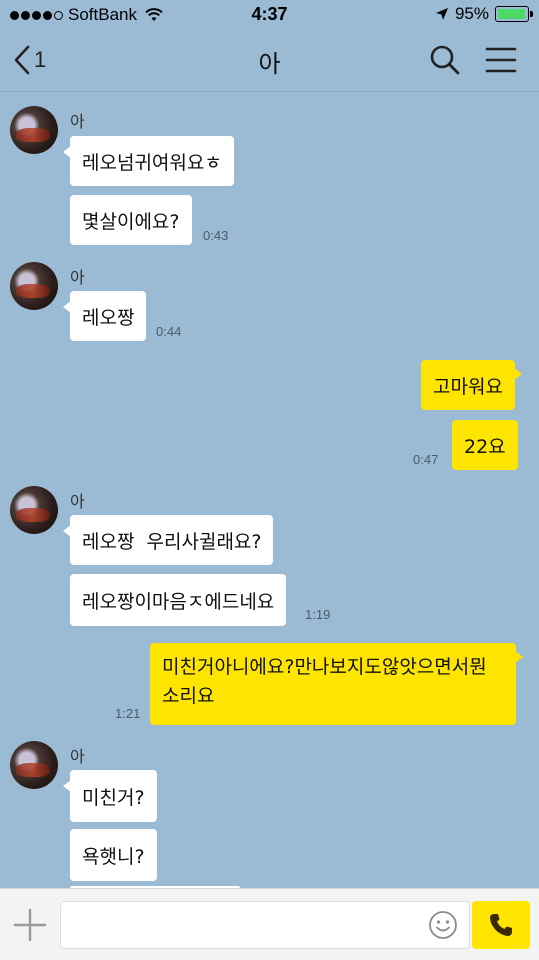 This screenshot has height=960, width=539. I want to click on message-bubble: 몇살이에요?, so click(131, 220).